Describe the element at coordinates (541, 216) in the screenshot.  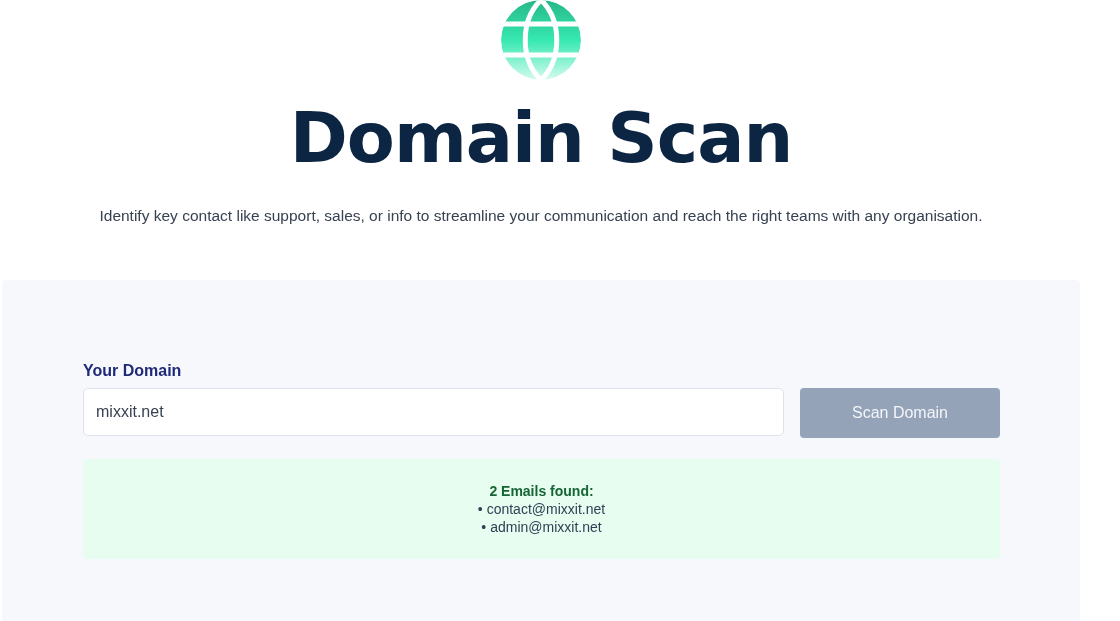
I see `page-description: Identify key contact like support, sales, or info to streamline your communication and reach the right teams with any organisation.` at that location.